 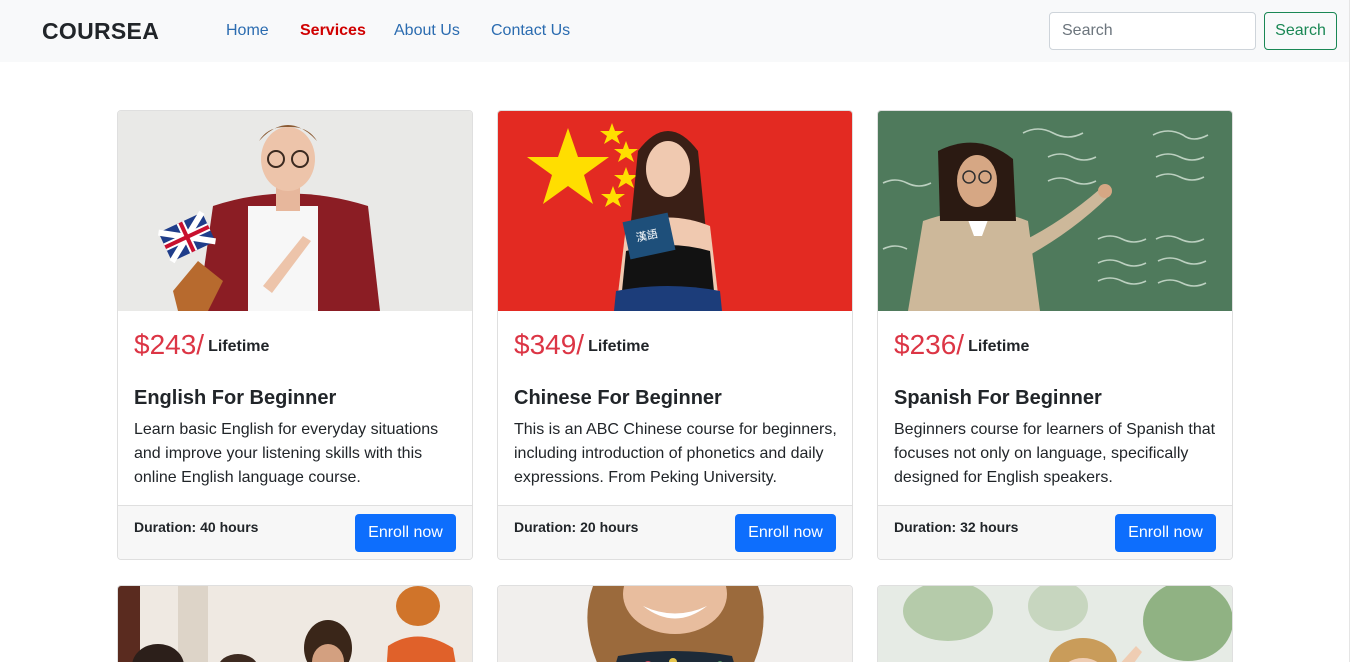 I want to click on course-title: Spanish For Beginner, so click(x=998, y=398).